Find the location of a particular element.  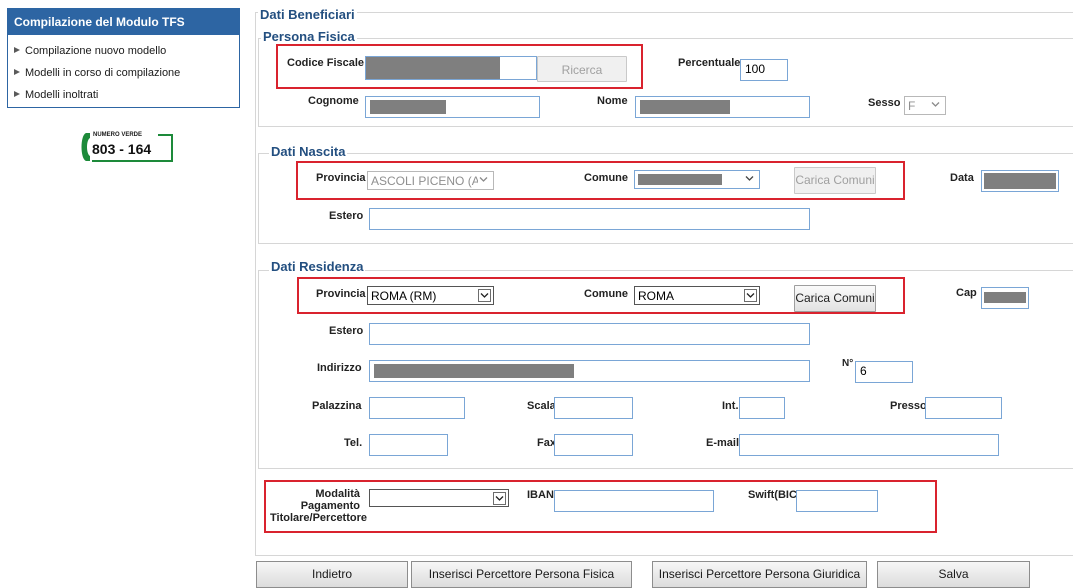

sidebar-title: Compilazione del Modulo TFS is located at coordinates (123, 22).